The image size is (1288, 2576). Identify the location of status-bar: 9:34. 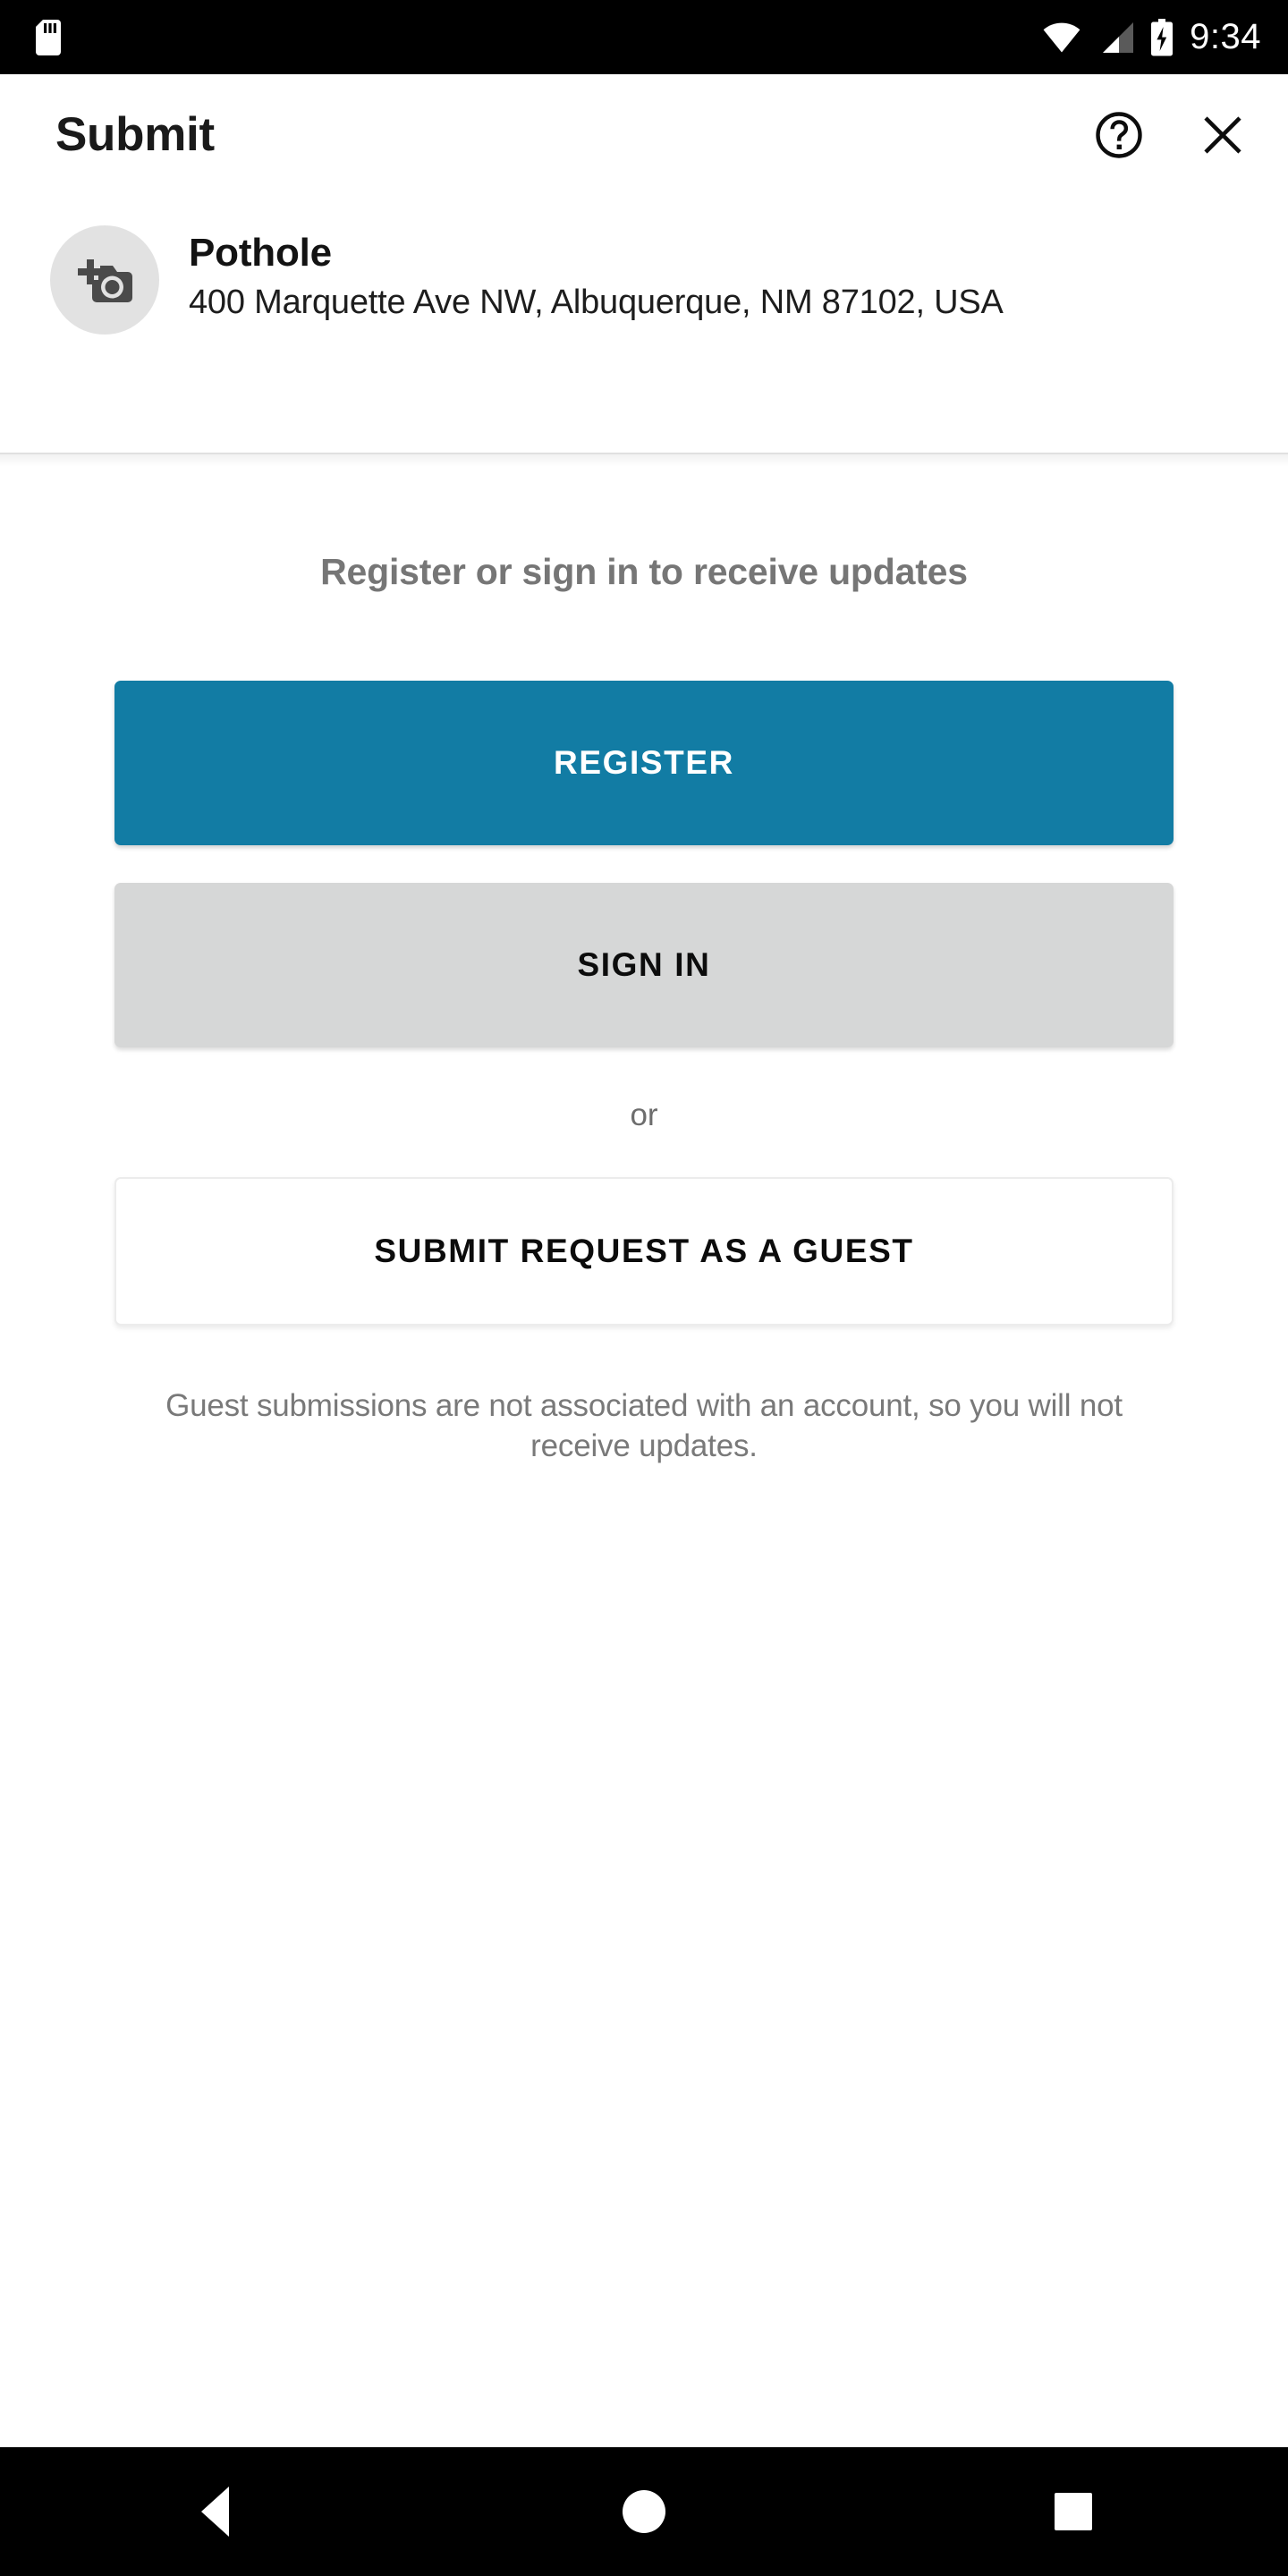
(644, 37).